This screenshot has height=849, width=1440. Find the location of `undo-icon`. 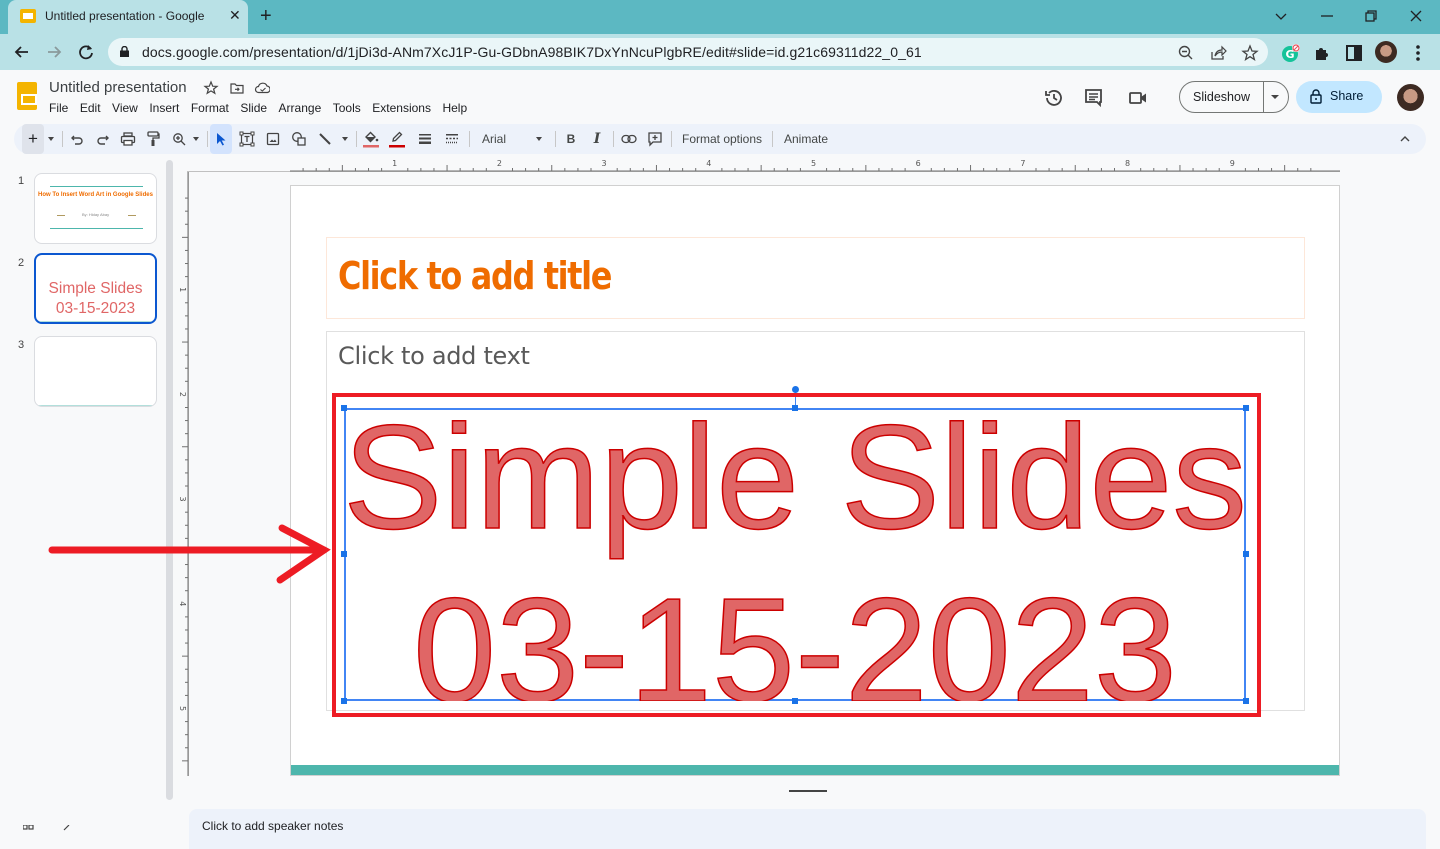

undo-icon is located at coordinates (77, 139).